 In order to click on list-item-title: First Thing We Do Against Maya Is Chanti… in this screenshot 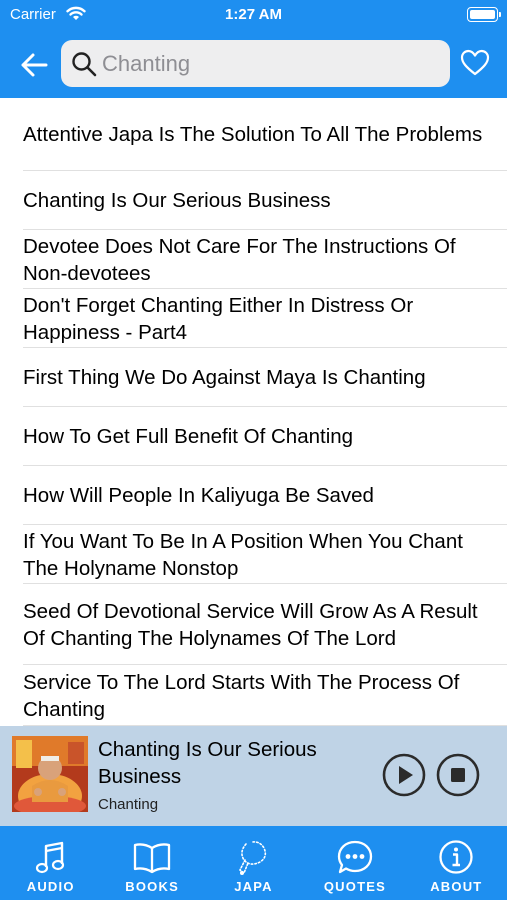, I will do `click(224, 377)`.